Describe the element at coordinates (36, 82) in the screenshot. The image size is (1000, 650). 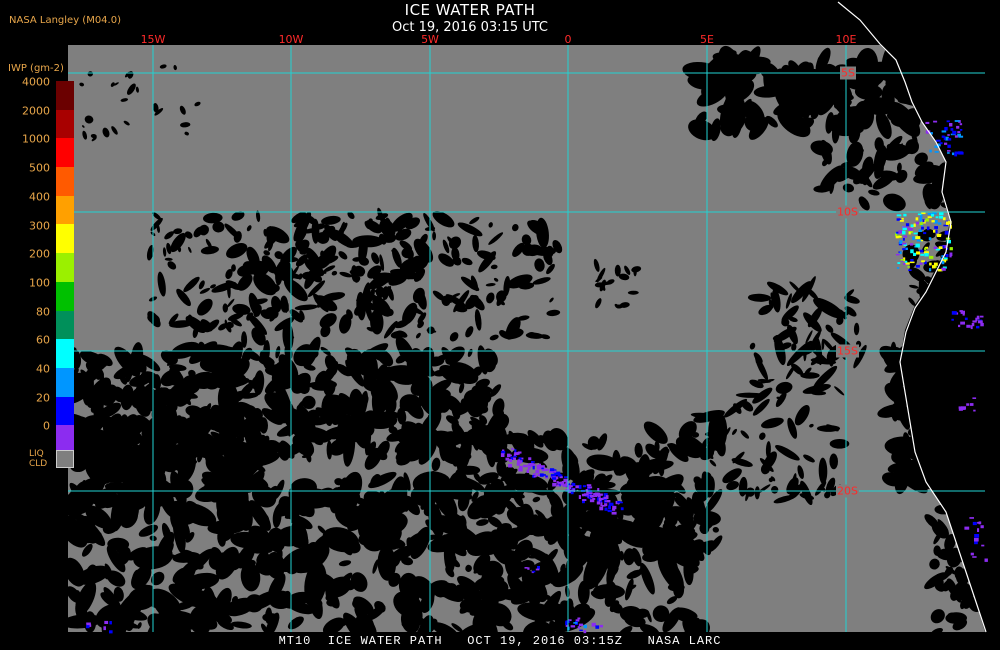
I see `legend-tick-label: 4000` at that location.